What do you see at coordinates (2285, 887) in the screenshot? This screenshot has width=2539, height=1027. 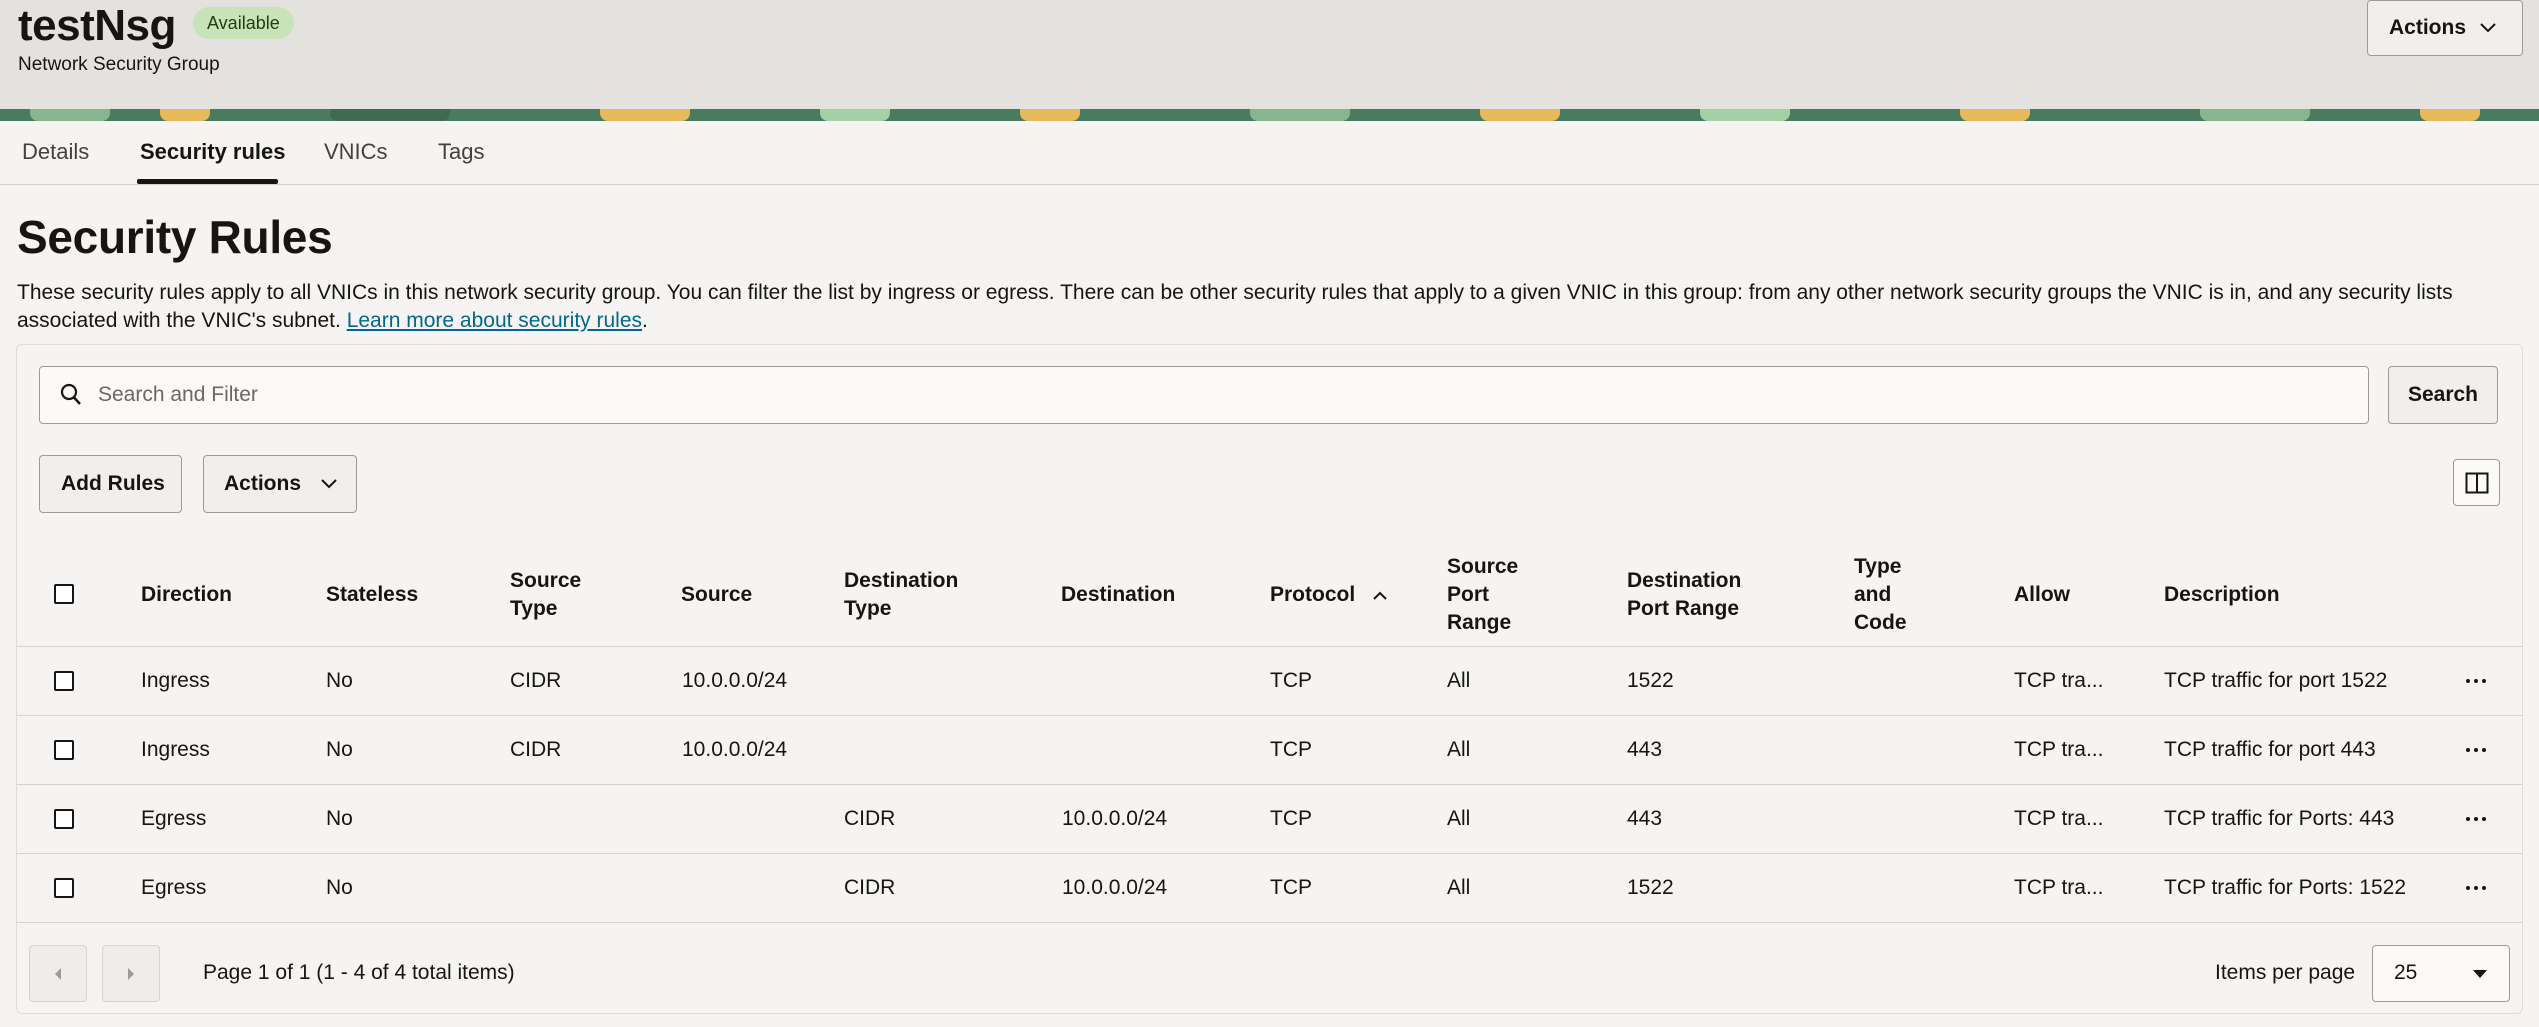 I see `cell-description: TCP traffic for Ports: 1522` at bounding box center [2285, 887].